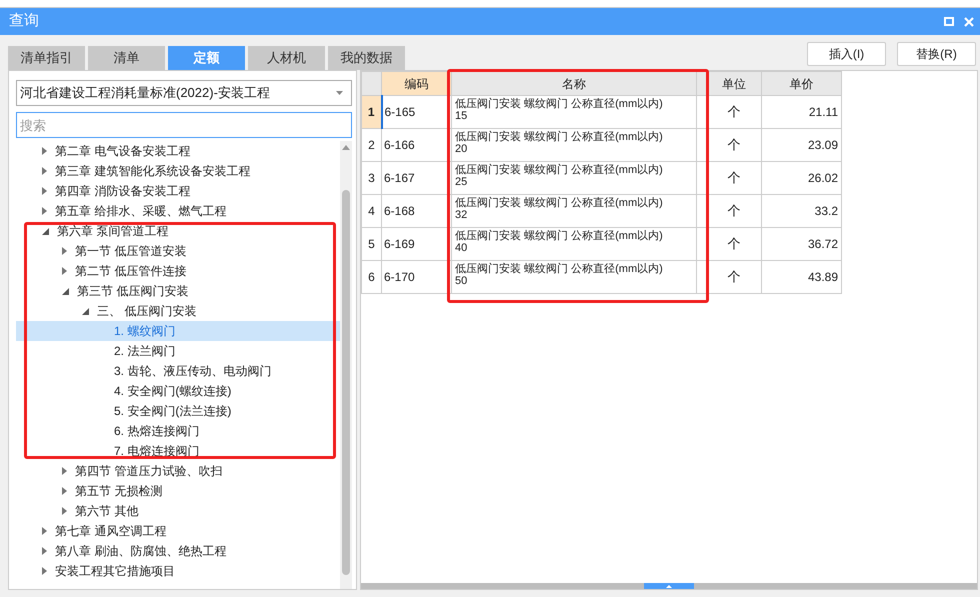  Describe the element at coordinates (802, 112) in the screenshot. I see `table-cell: 21.11` at that location.